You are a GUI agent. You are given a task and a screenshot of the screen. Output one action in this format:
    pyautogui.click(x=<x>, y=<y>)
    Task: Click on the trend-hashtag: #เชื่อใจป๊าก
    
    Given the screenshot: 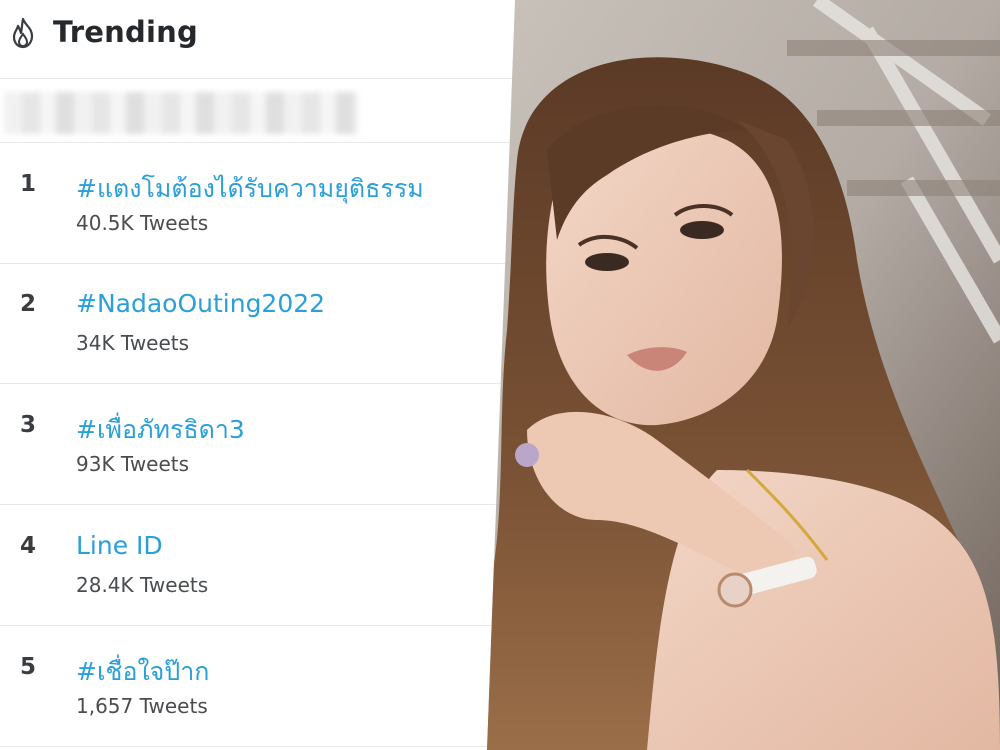 What is the action you would take?
    pyautogui.click(x=142, y=672)
    